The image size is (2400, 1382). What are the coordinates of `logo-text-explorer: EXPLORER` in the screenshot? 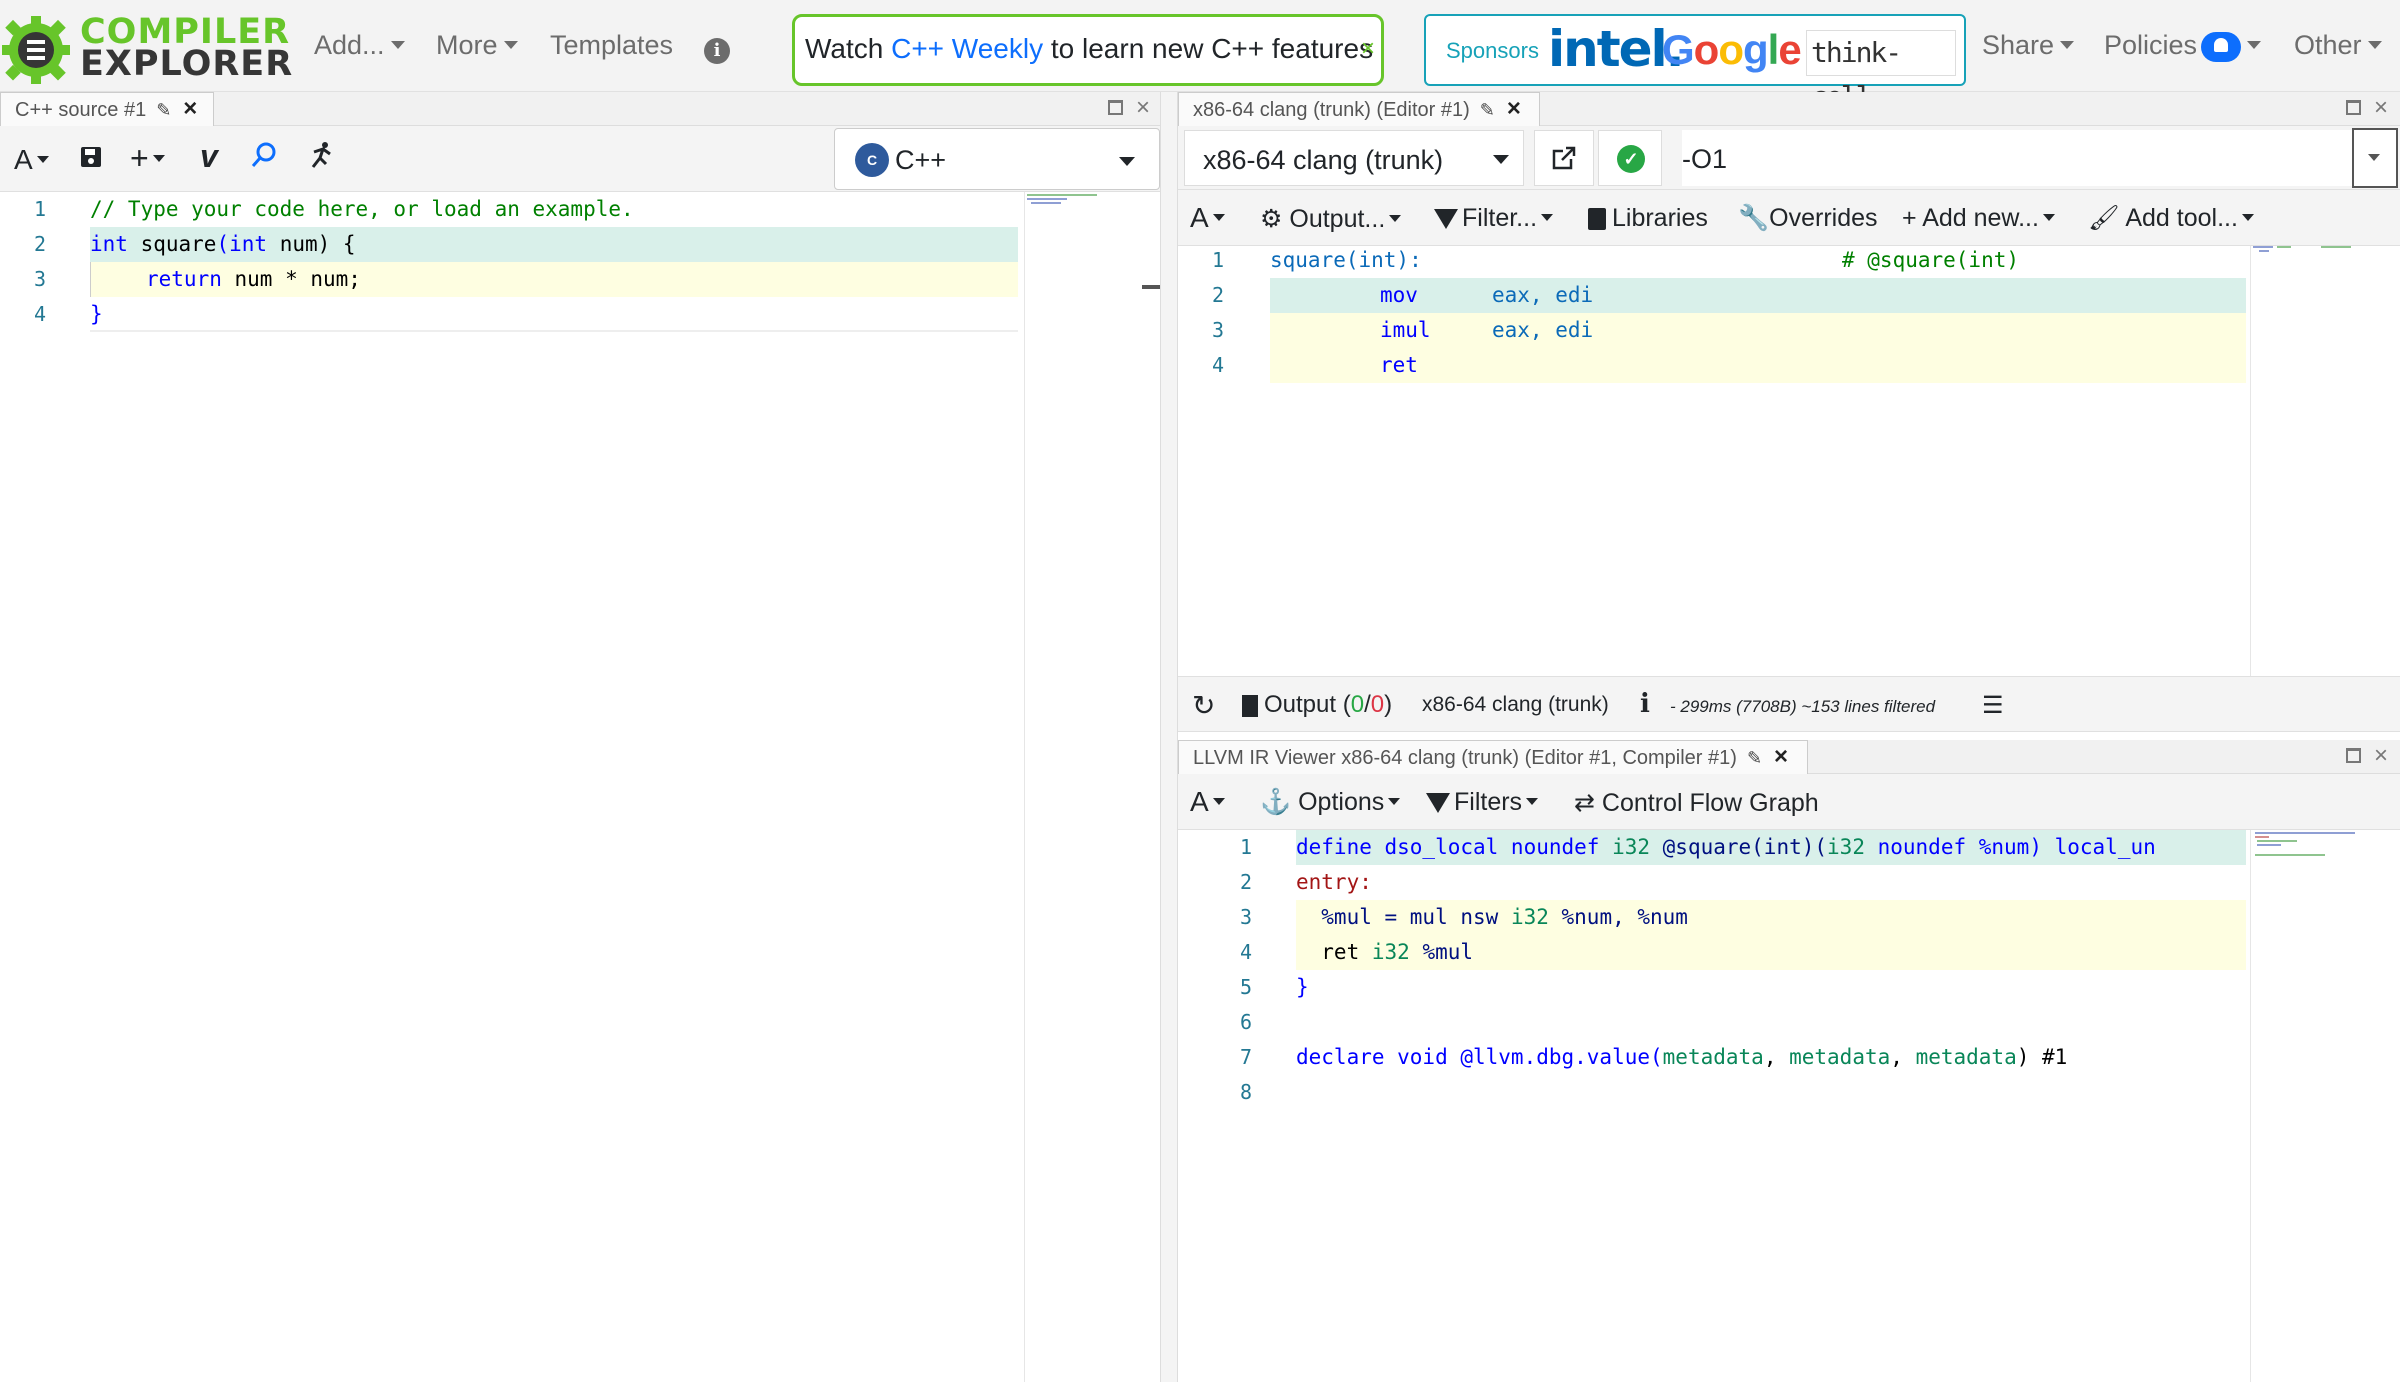 It's located at (187, 64).